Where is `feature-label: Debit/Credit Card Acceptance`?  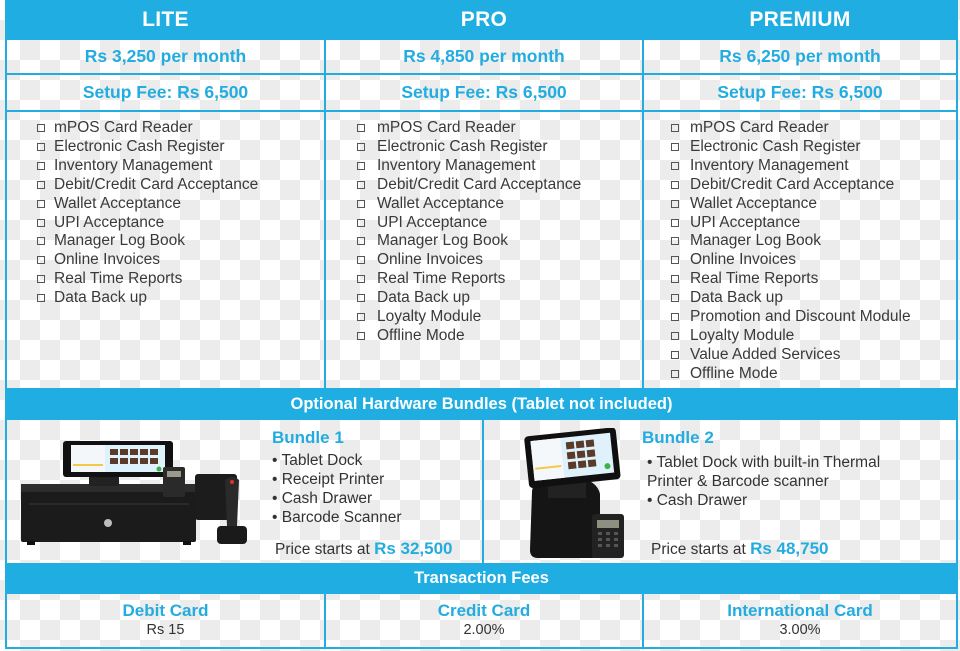
feature-label: Debit/Credit Card Acceptance is located at coordinates (156, 184).